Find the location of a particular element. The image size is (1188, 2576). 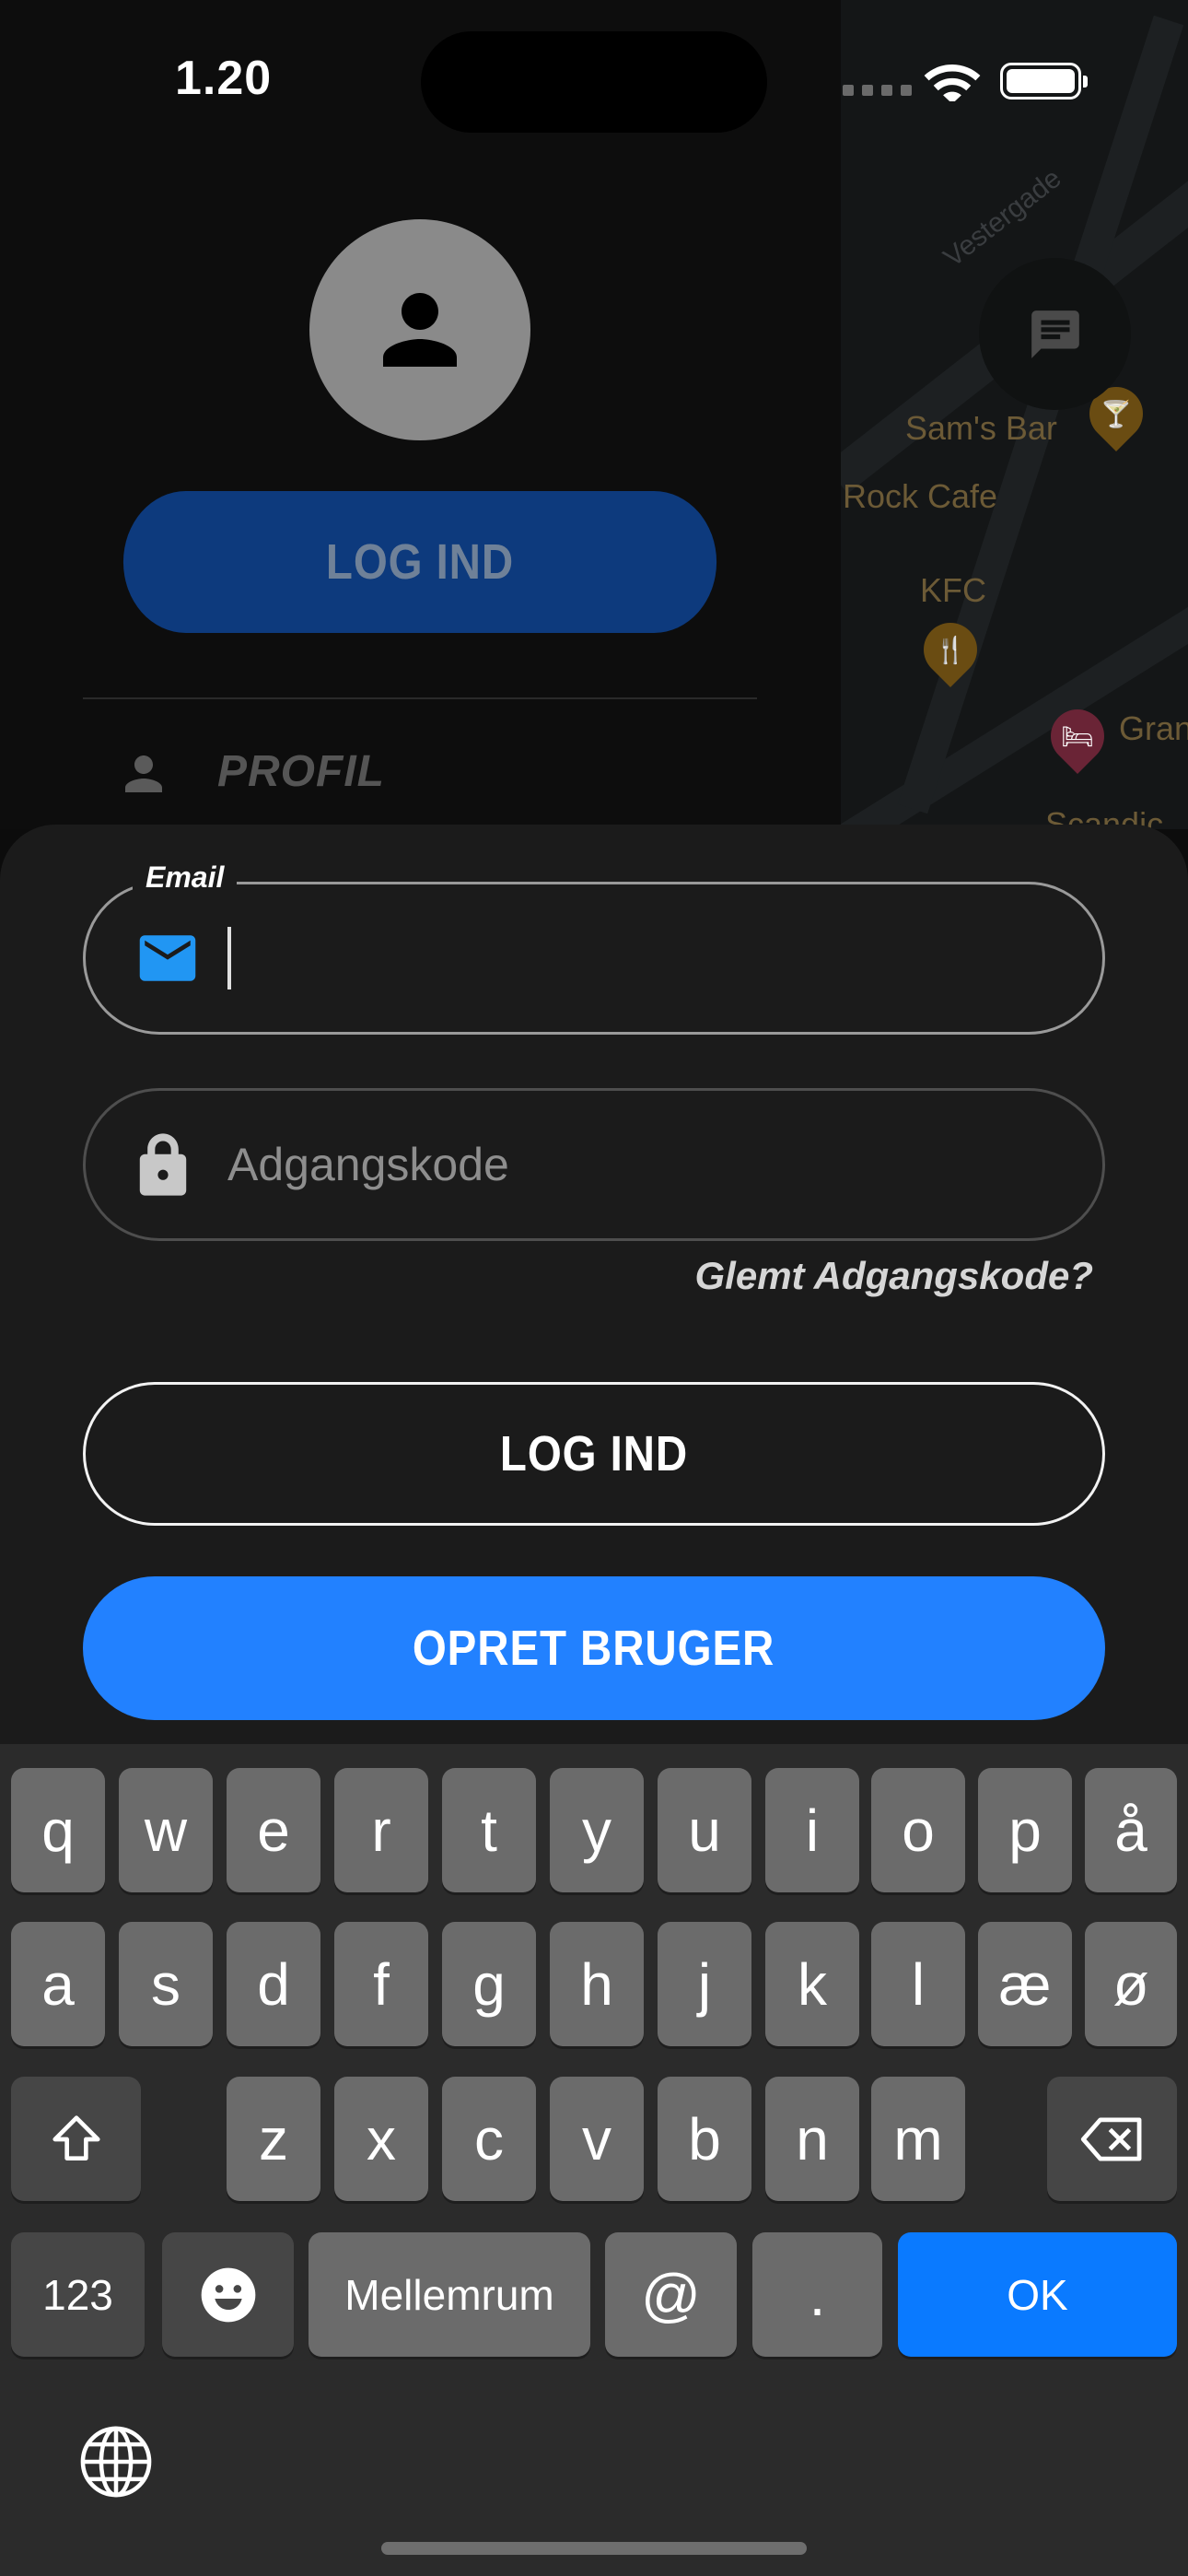

password-field is located at coordinates (594, 1164).